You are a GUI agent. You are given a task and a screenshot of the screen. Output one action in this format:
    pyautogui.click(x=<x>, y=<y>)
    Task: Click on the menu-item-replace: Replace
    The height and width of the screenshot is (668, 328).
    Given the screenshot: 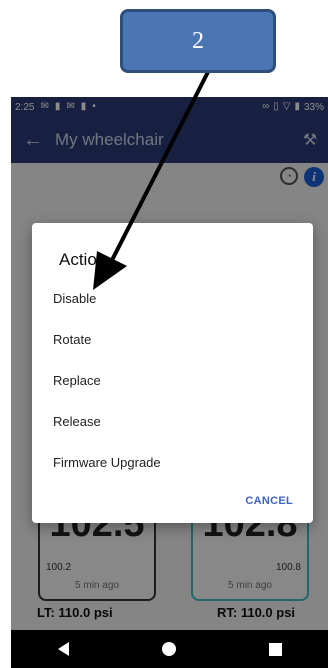 What is the action you would take?
    pyautogui.click(x=172, y=380)
    